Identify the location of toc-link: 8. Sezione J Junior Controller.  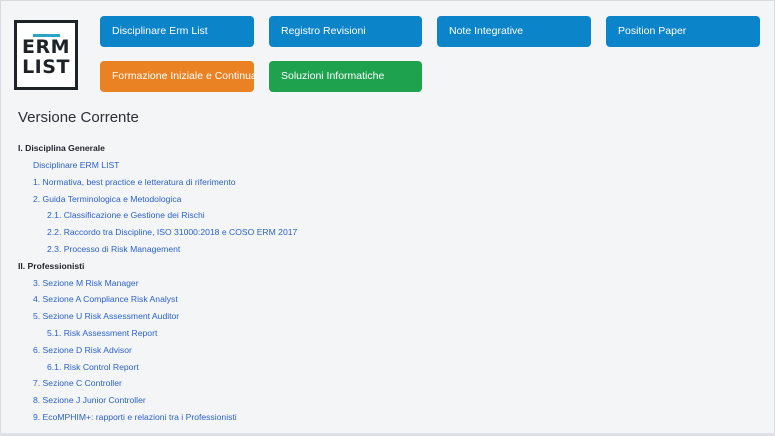
(89, 400).